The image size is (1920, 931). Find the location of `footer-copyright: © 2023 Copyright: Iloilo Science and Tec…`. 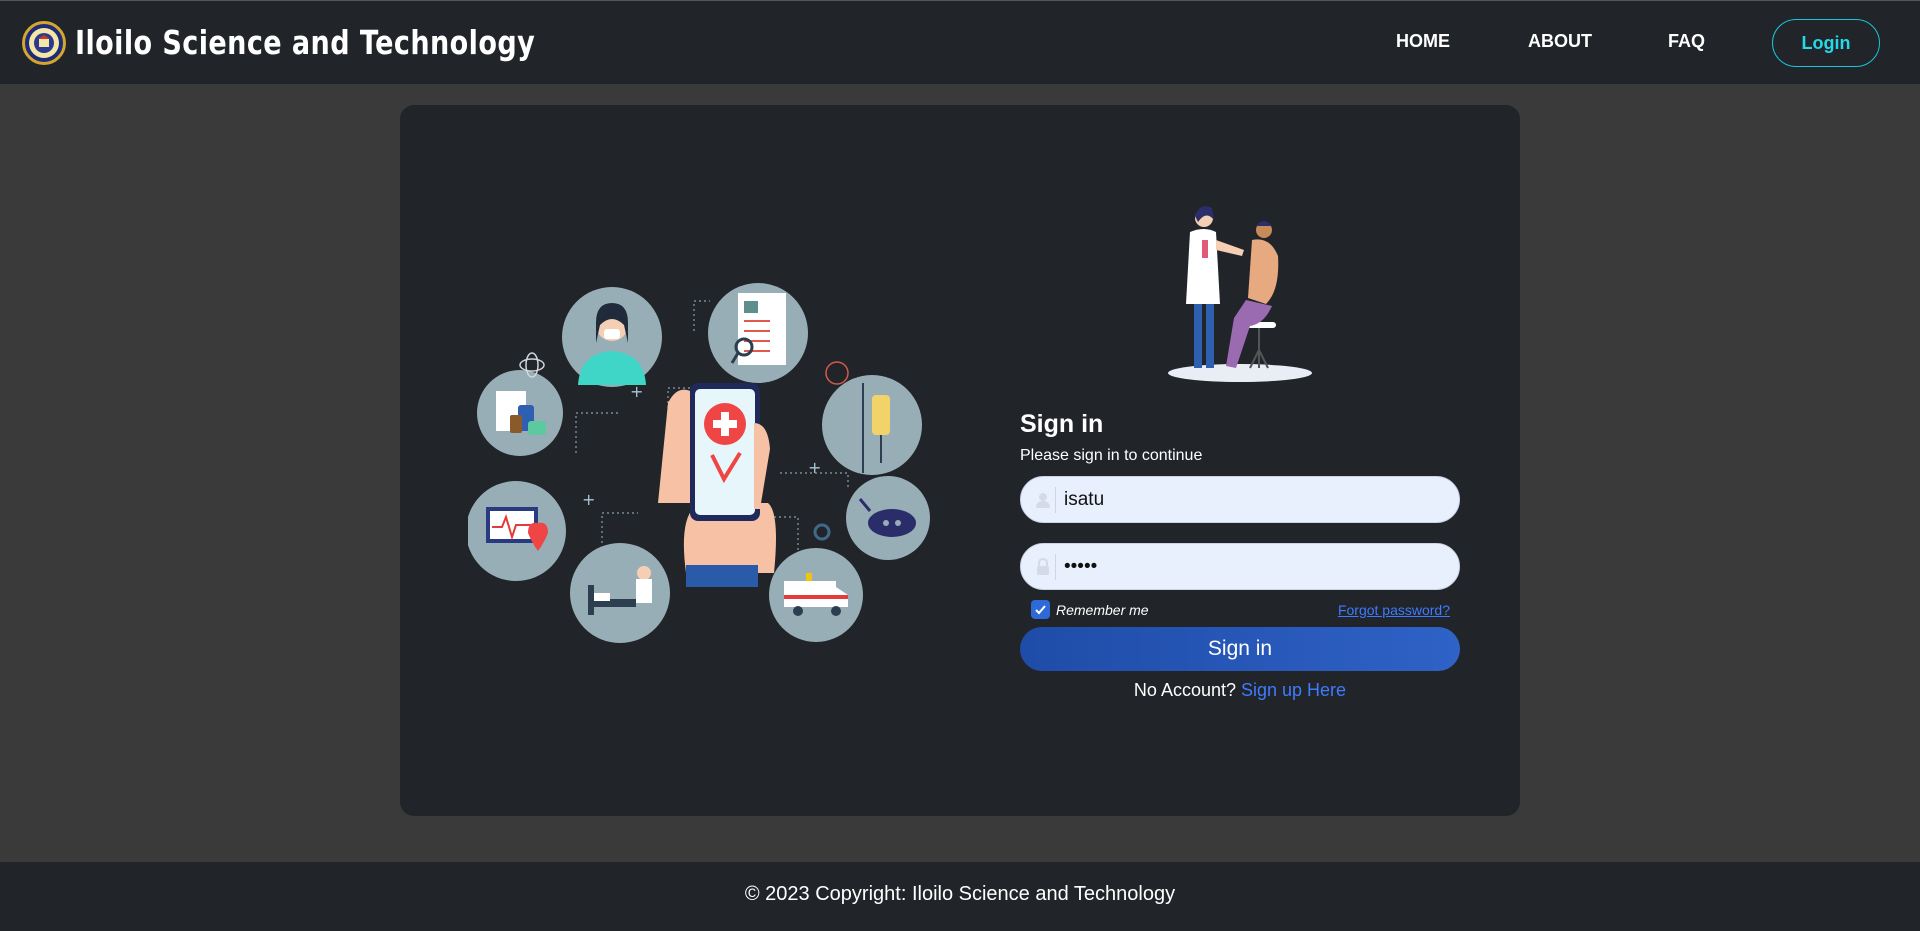

footer-copyright: © 2023 Copyright: Iloilo Science and Tec… is located at coordinates (960, 894).